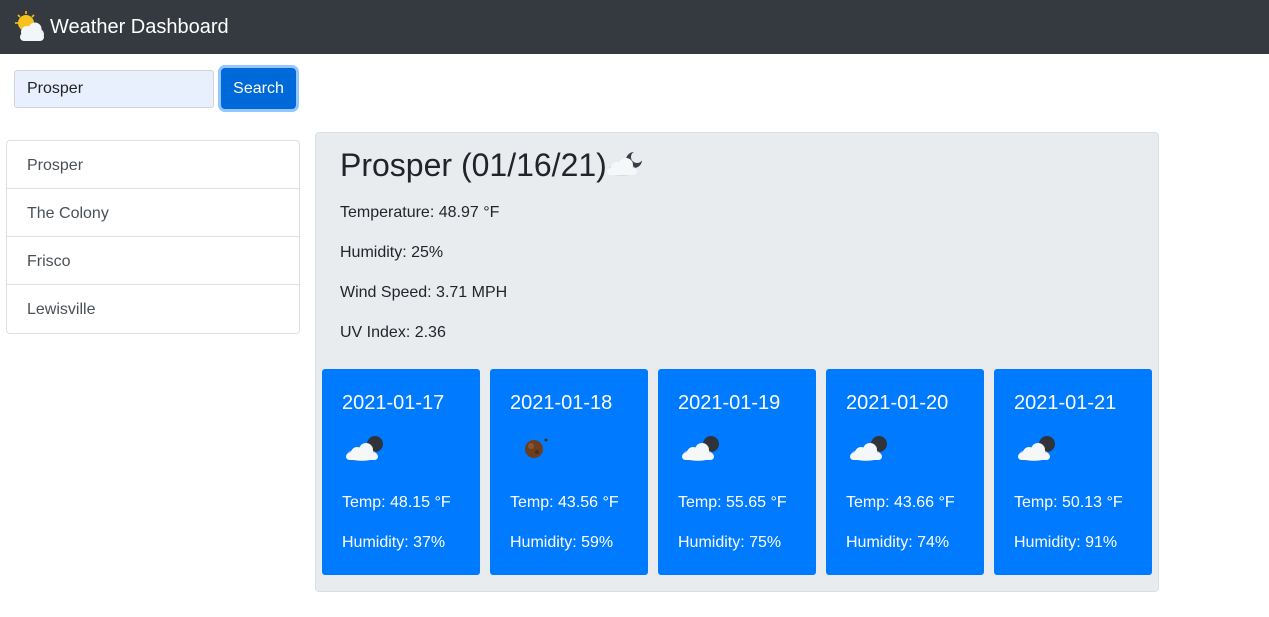 The height and width of the screenshot is (617, 1269). I want to click on history-item-the-colony: The Colony, so click(153, 213).